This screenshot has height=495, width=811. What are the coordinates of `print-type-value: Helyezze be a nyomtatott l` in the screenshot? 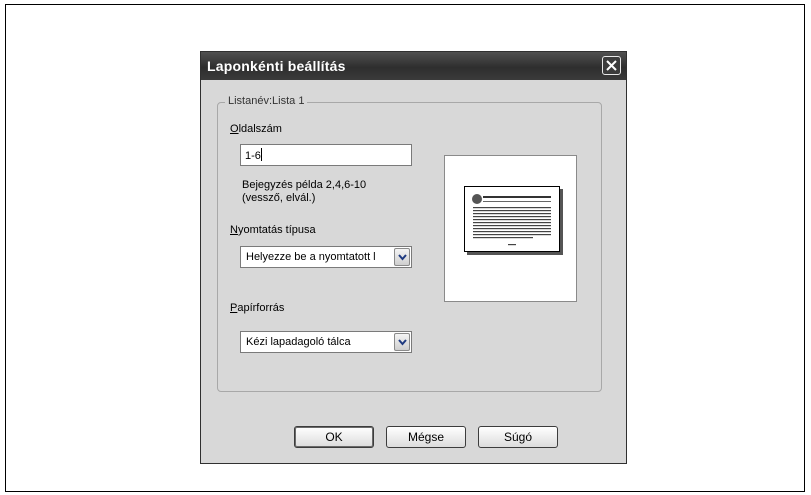 It's located at (311, 257).